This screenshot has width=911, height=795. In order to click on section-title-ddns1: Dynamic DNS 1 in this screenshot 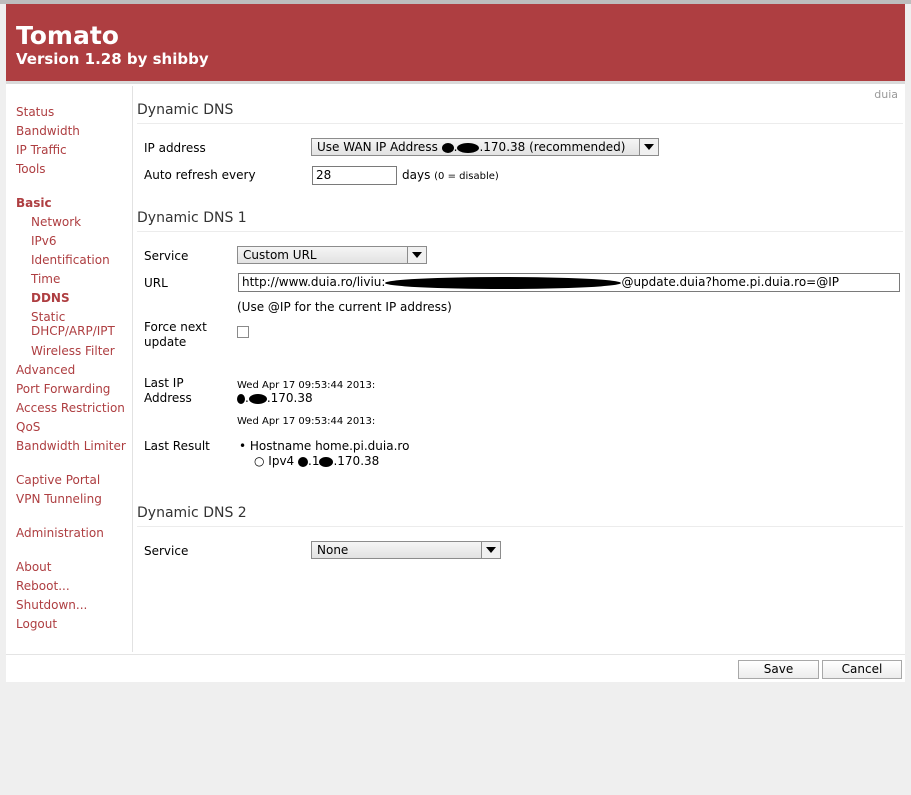, I will do `click(192, 218)`.